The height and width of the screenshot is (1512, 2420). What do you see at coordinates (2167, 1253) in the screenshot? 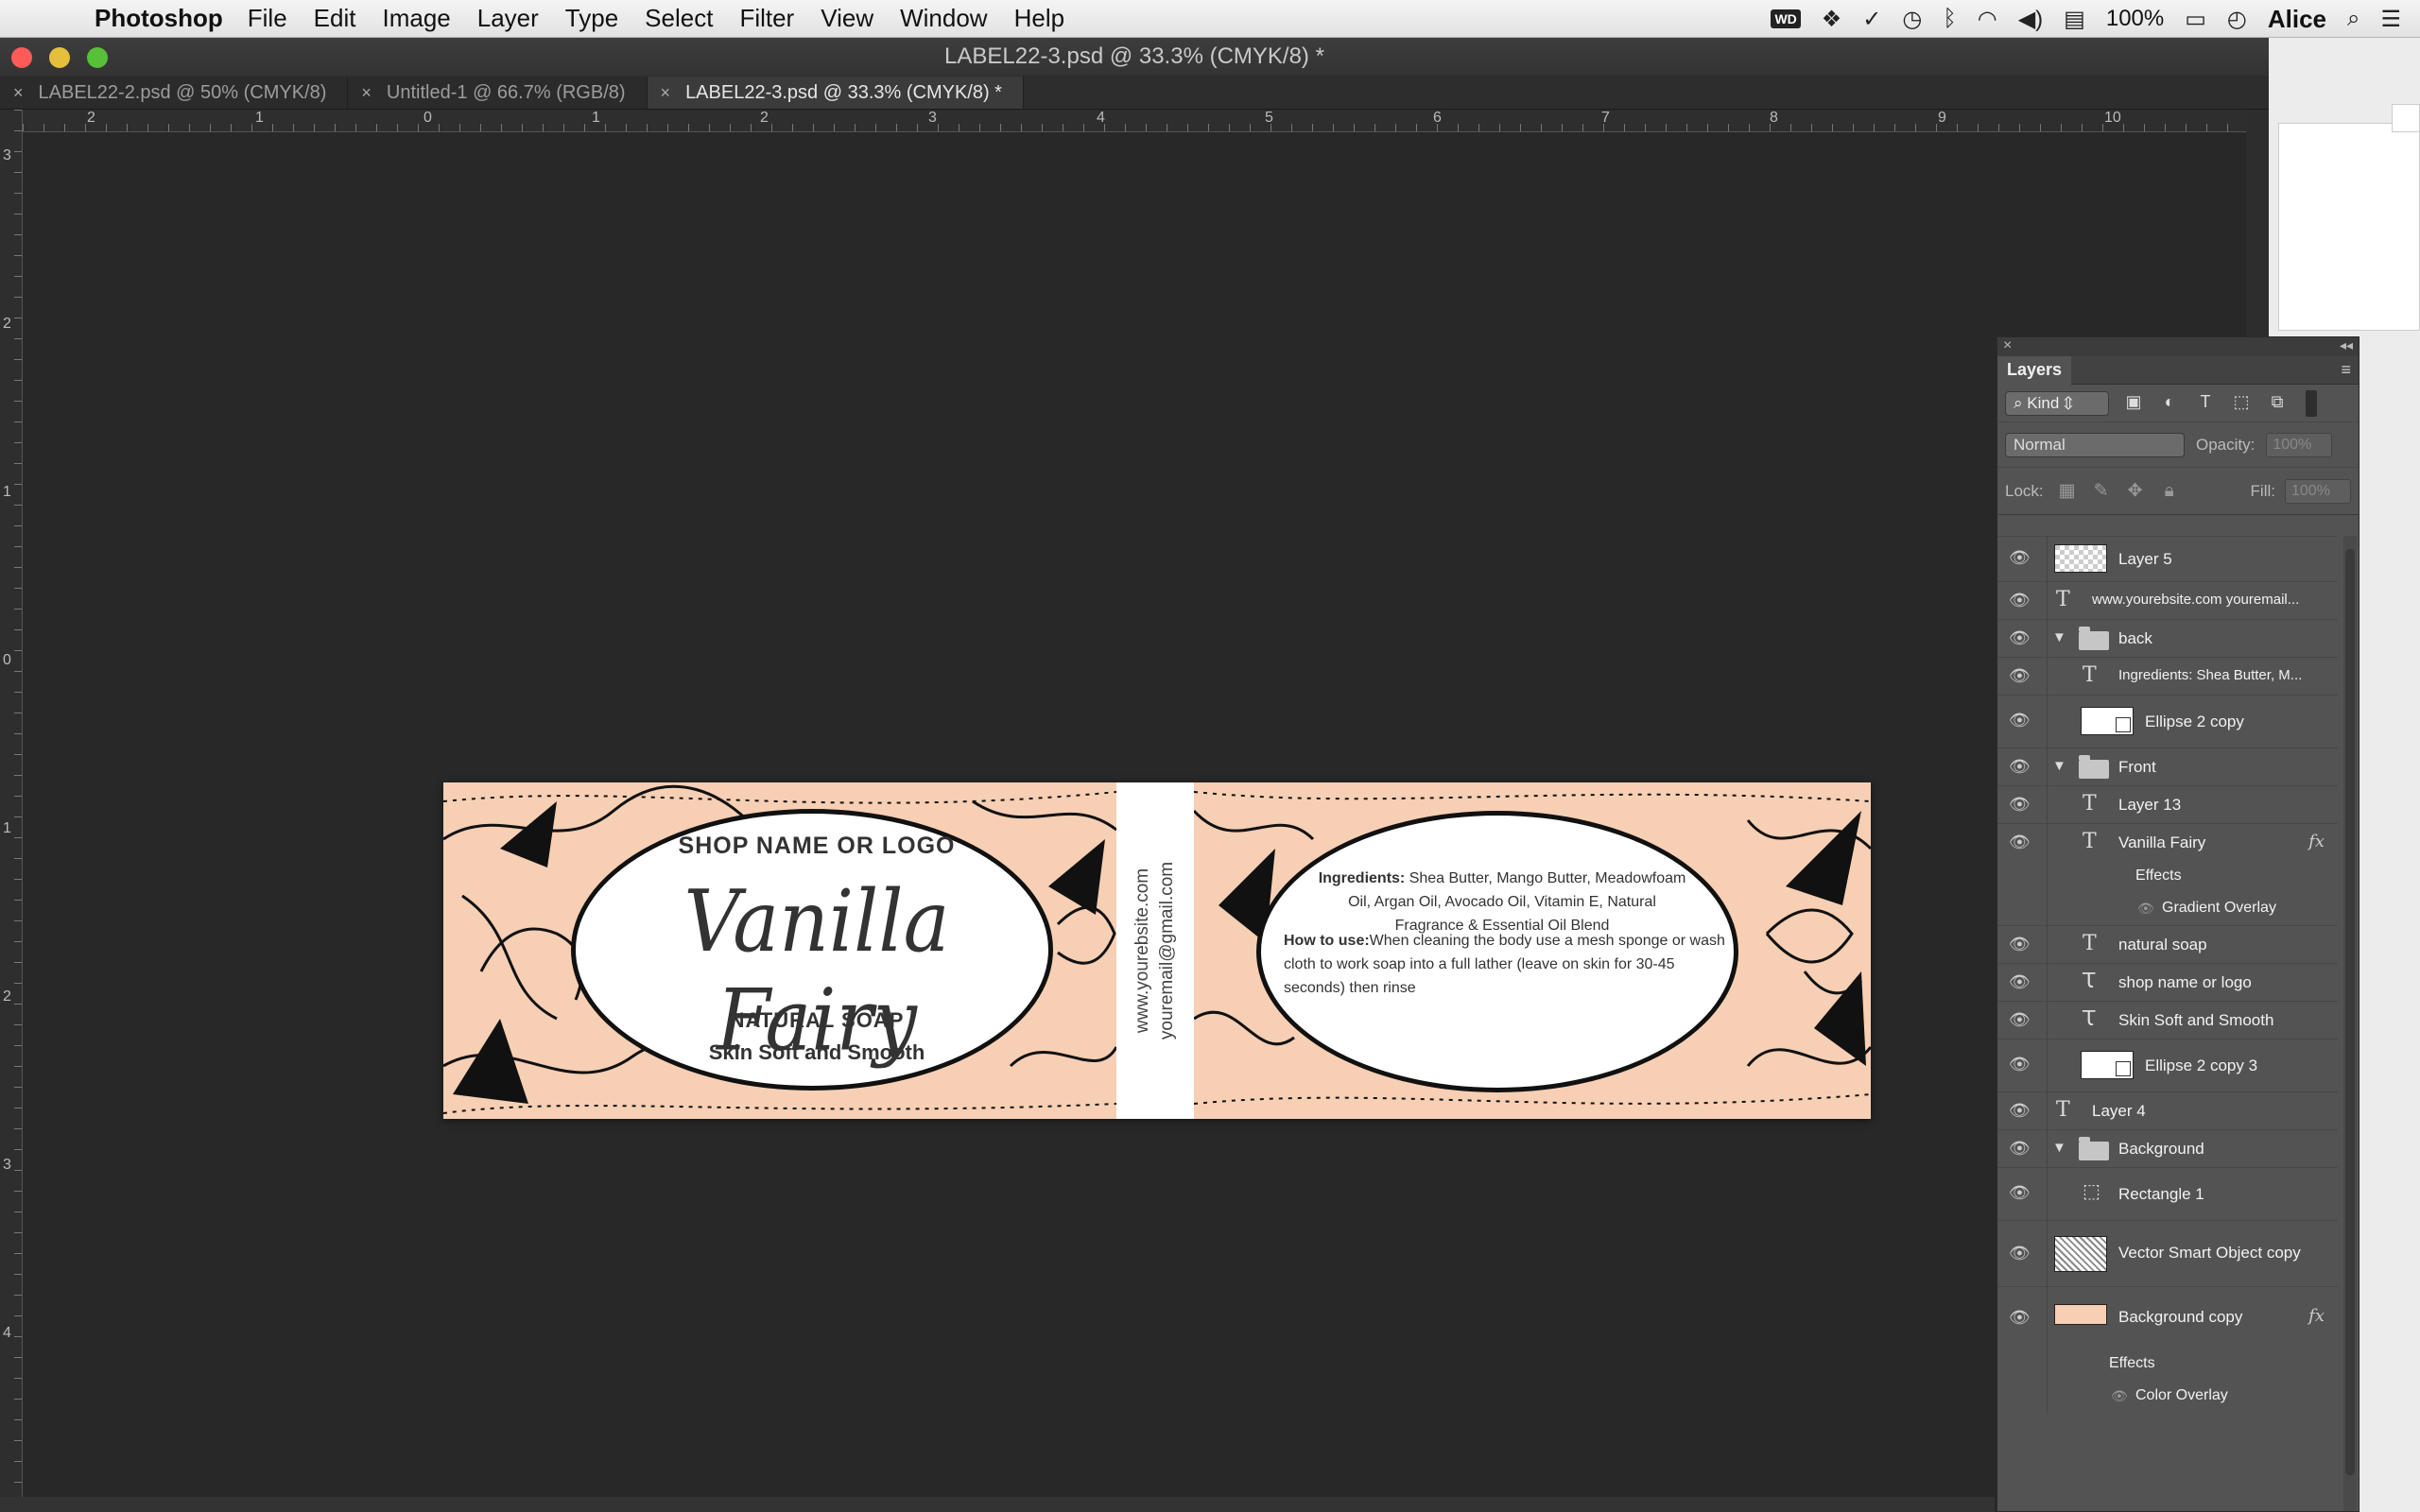
I see `layer-row-vector-smart-object: 👁︎ Vector Smart Object copy` at bounding box center [2167, 1253].